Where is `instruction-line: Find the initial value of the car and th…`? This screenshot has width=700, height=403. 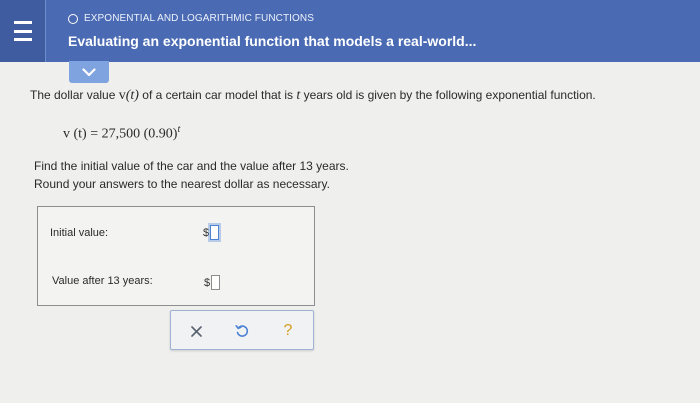 instruction-line: Find the initial value of the car and th… is located at coordinates (191, 166).